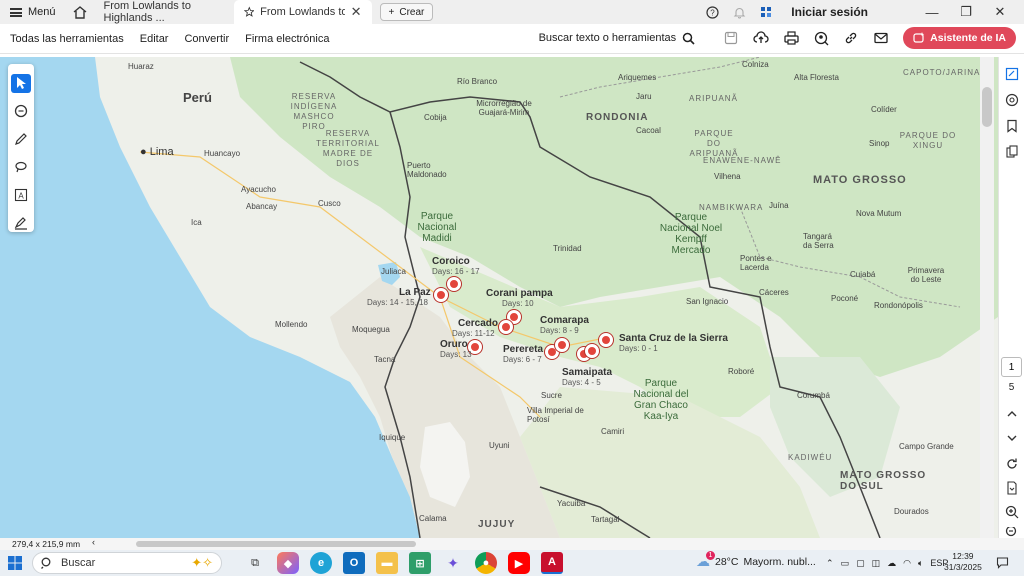 Image resolution: width=1024 pixels, height=576 pixels. What do you see at coordinates (891, 563) in the screenshot?
I see `onedrive-icon: ☁` at bounding box center [891, 563].